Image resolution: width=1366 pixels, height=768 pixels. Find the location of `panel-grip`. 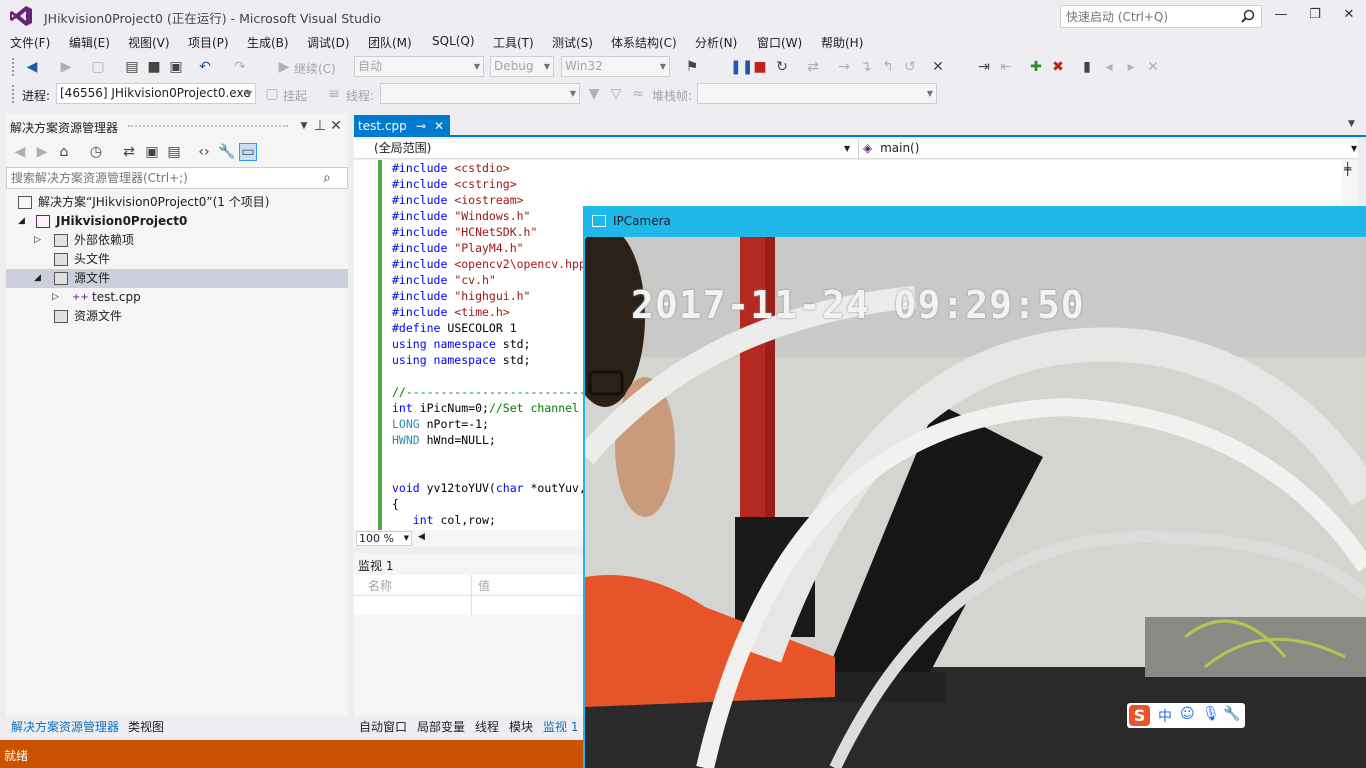

panel-grip is located at coordinates (208, 127).